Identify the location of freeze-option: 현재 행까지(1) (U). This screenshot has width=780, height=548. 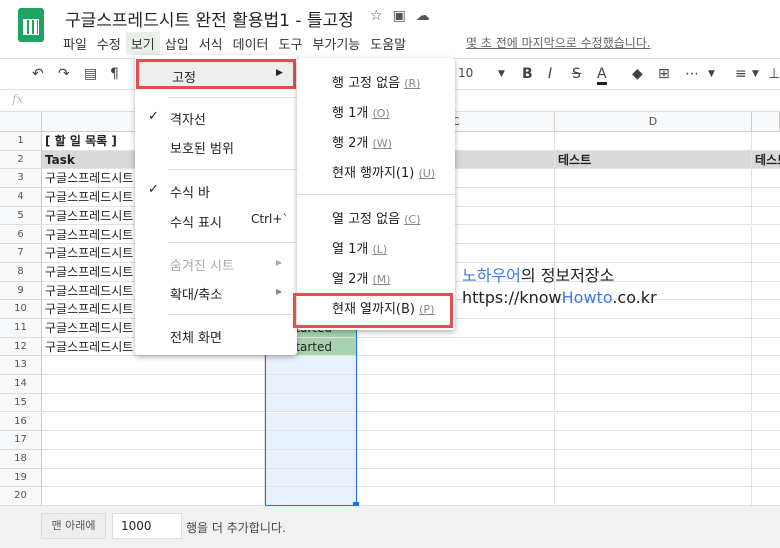
(383, 171).